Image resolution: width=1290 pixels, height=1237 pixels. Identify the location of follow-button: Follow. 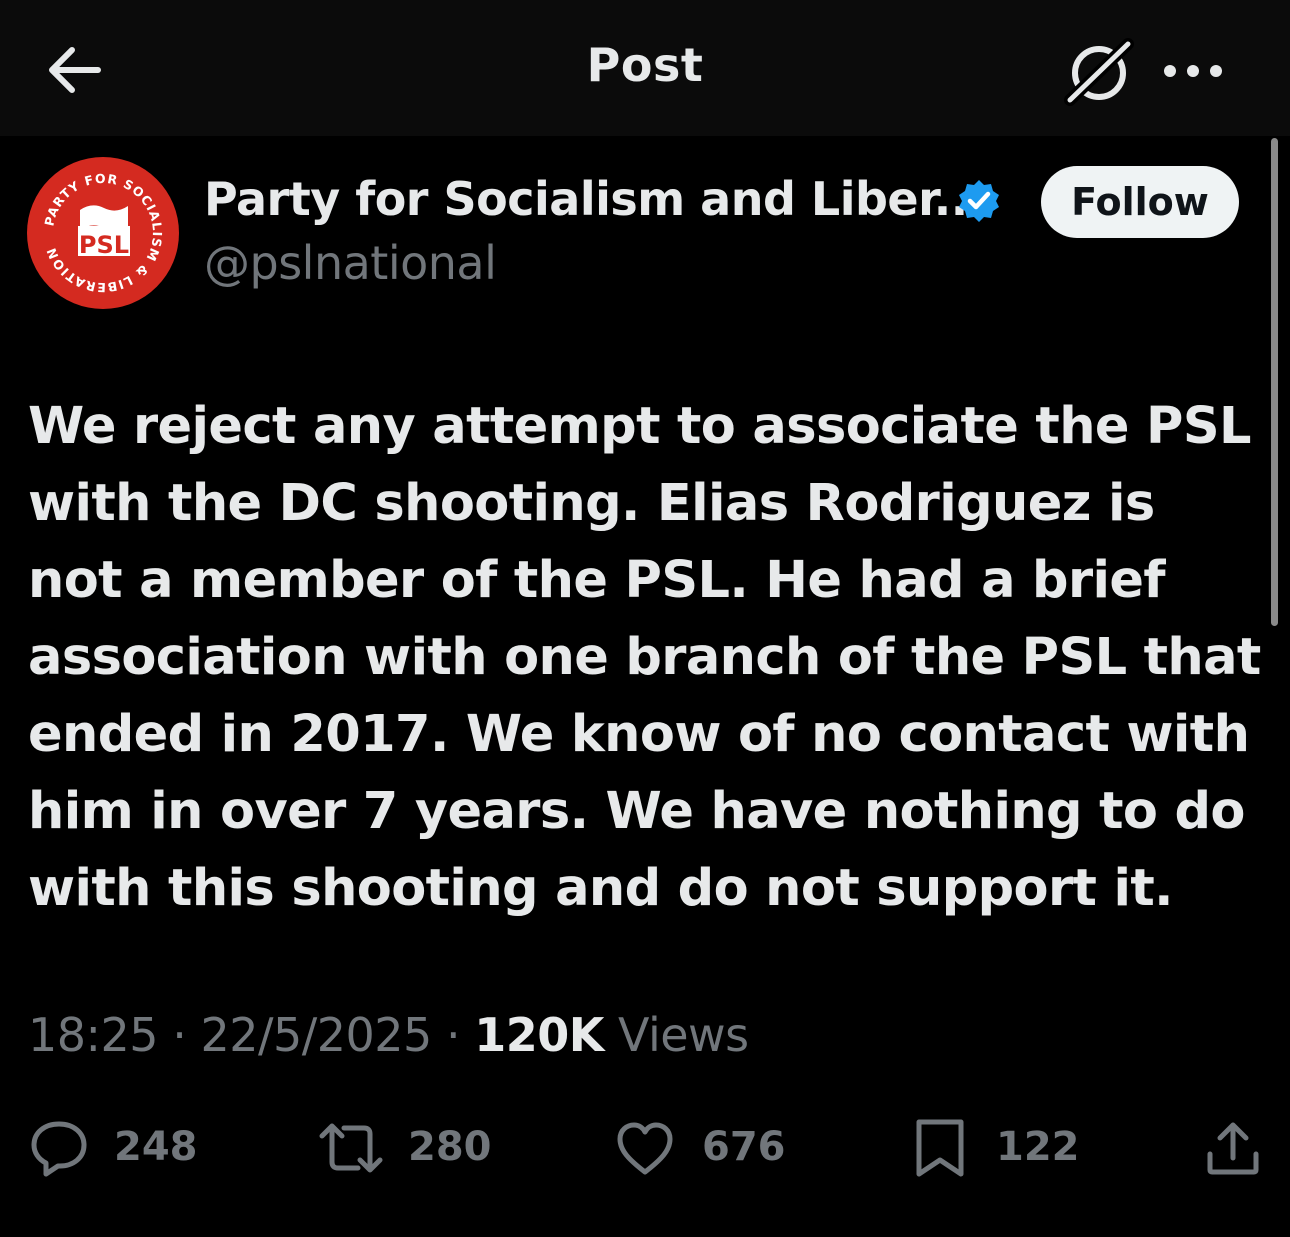
(1140, 202).